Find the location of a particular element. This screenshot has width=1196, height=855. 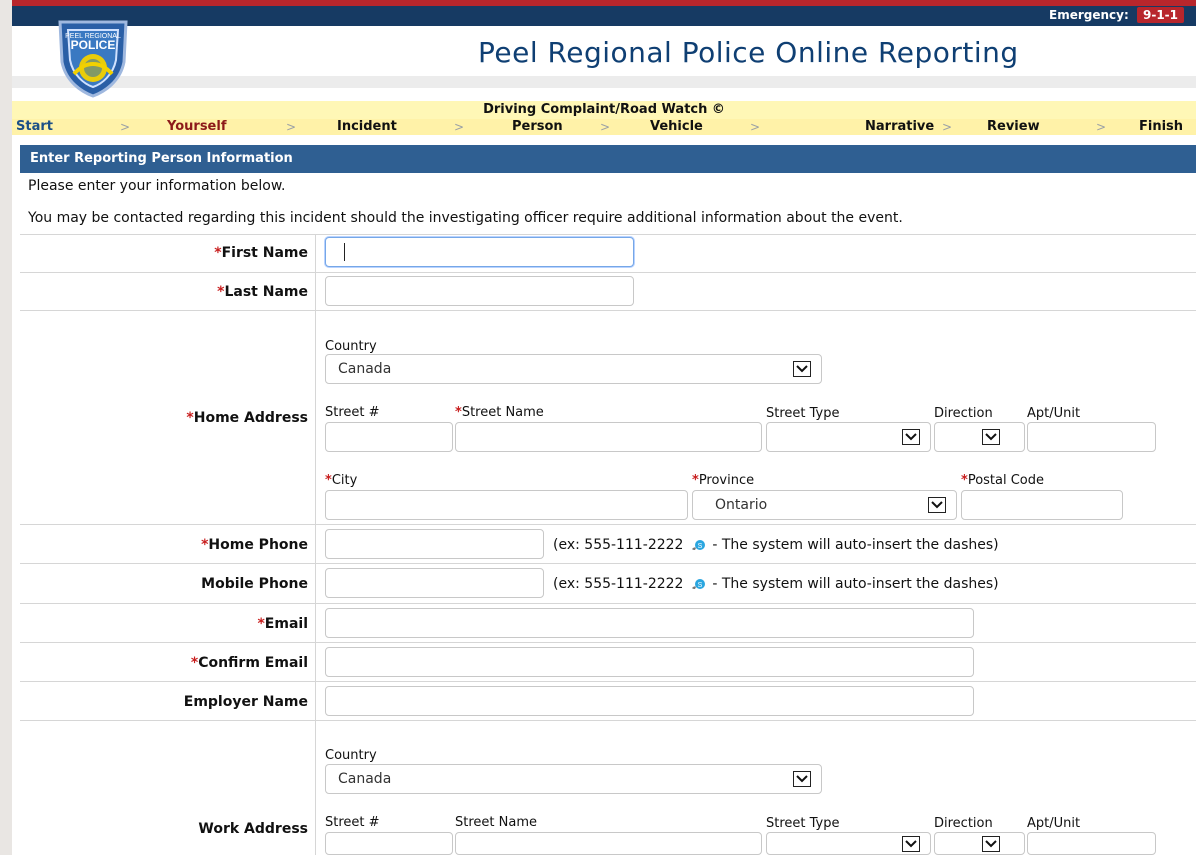

work-street-no-input is located at coordinates (389, 843).